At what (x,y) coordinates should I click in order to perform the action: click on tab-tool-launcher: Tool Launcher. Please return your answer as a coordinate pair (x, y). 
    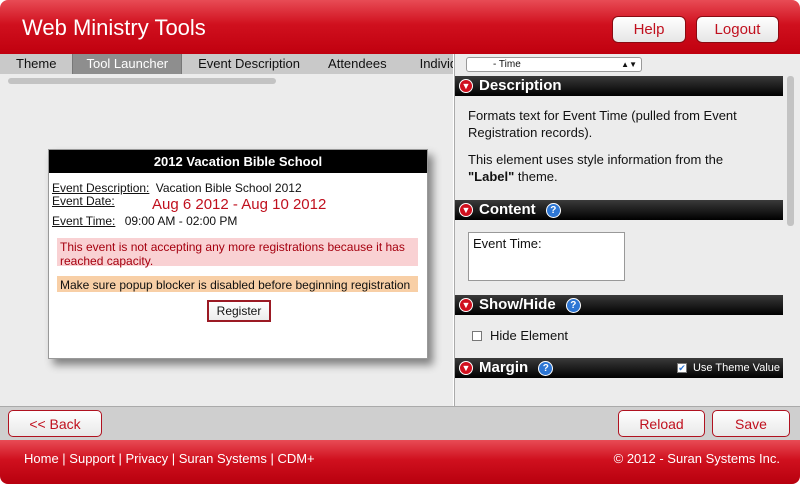
    Looking at the image, I should click on (127, 64).